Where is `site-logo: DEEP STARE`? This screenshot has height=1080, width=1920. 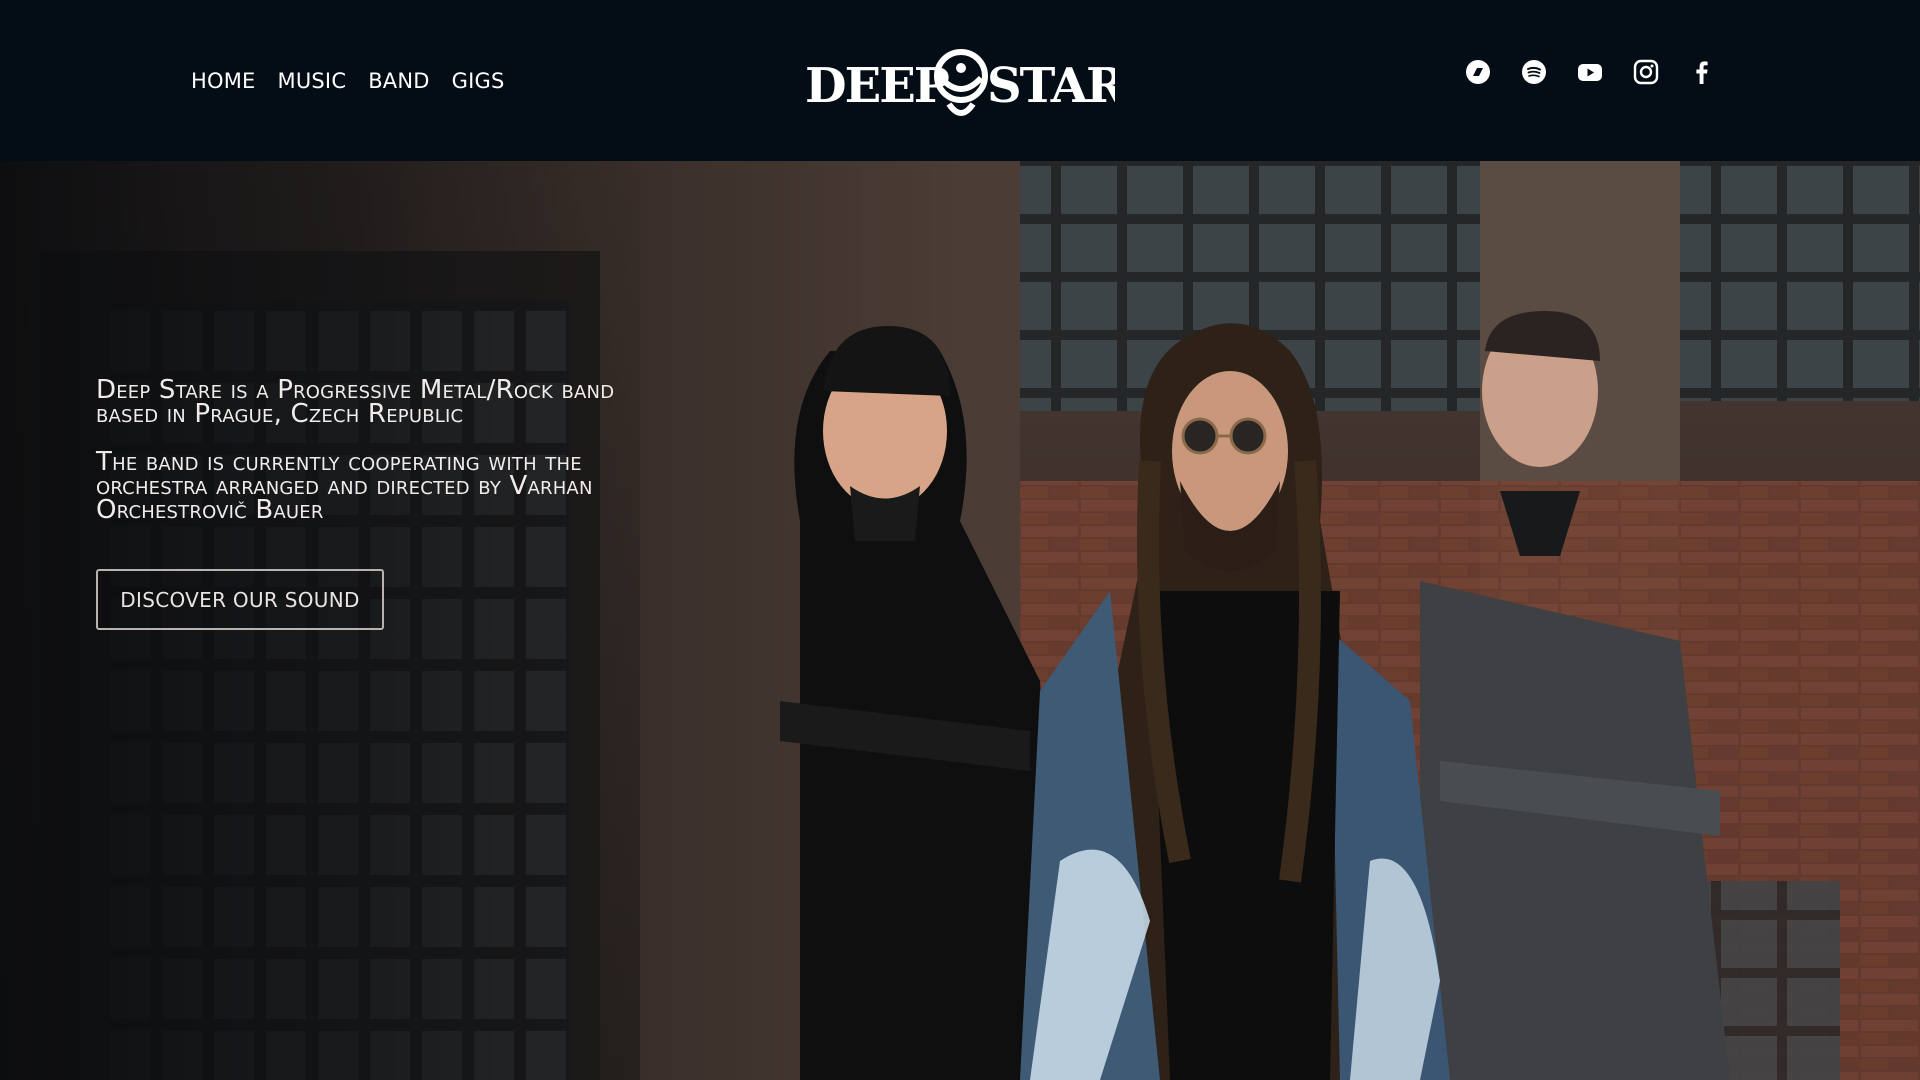 site-logo: DEEP STARE is located at coordinates (960, 81).